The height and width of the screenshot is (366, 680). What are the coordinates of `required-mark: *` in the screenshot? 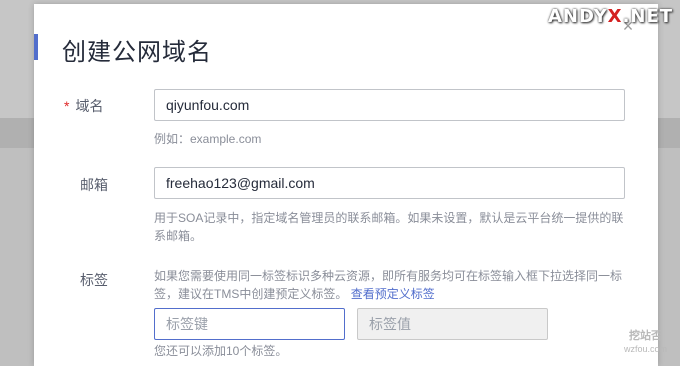 It's located at (67, 106).